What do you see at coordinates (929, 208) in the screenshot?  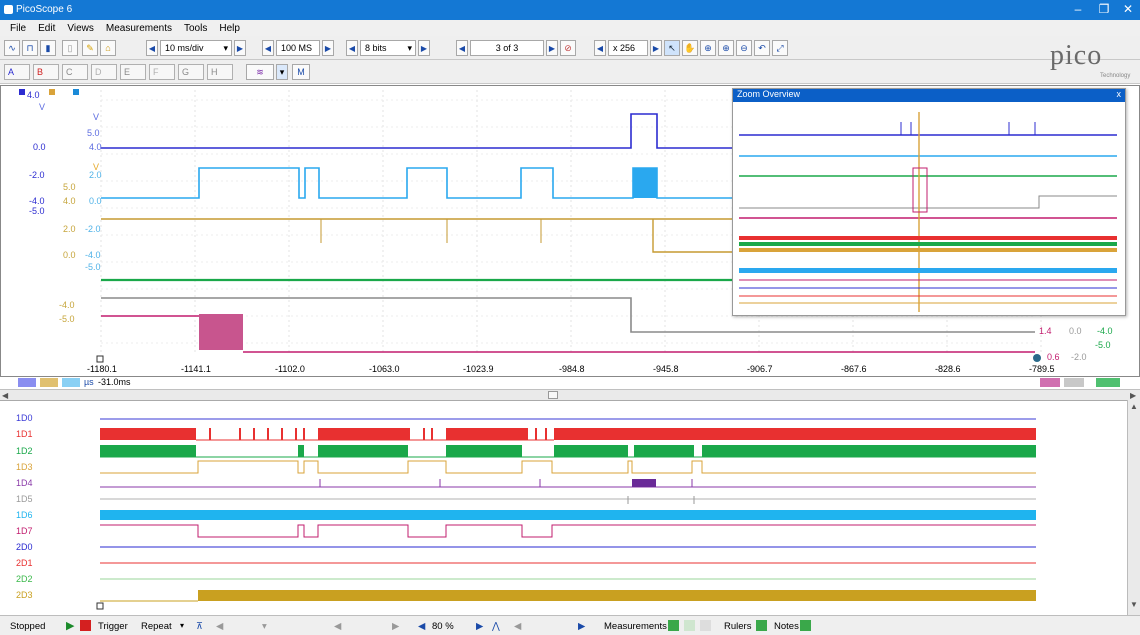 I see `zoom-overview-canvas` at bounding box center [929, 208].